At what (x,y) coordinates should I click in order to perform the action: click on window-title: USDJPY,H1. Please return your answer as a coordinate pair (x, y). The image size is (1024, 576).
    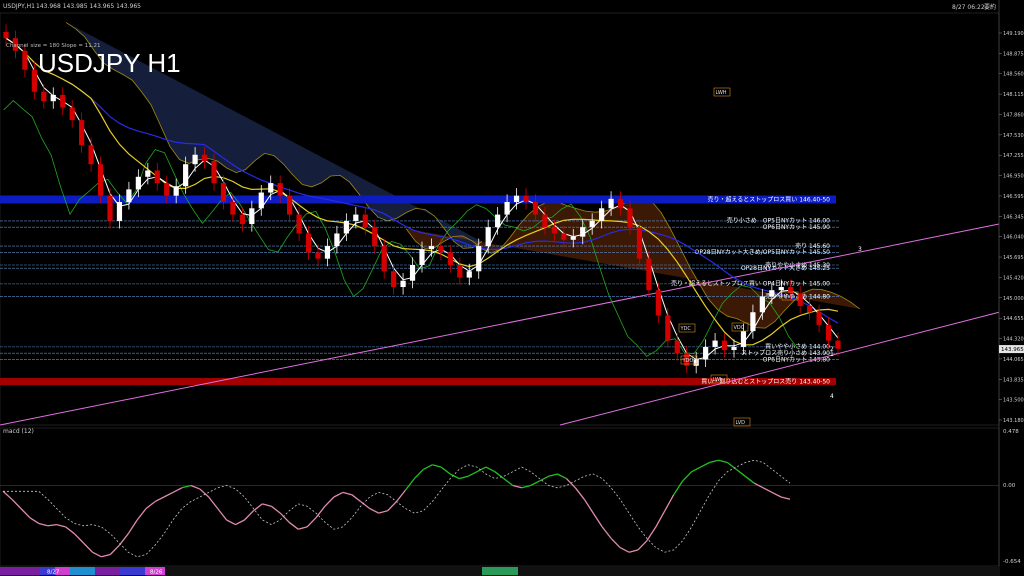
    Looking at the image, I should click on (19, 6).